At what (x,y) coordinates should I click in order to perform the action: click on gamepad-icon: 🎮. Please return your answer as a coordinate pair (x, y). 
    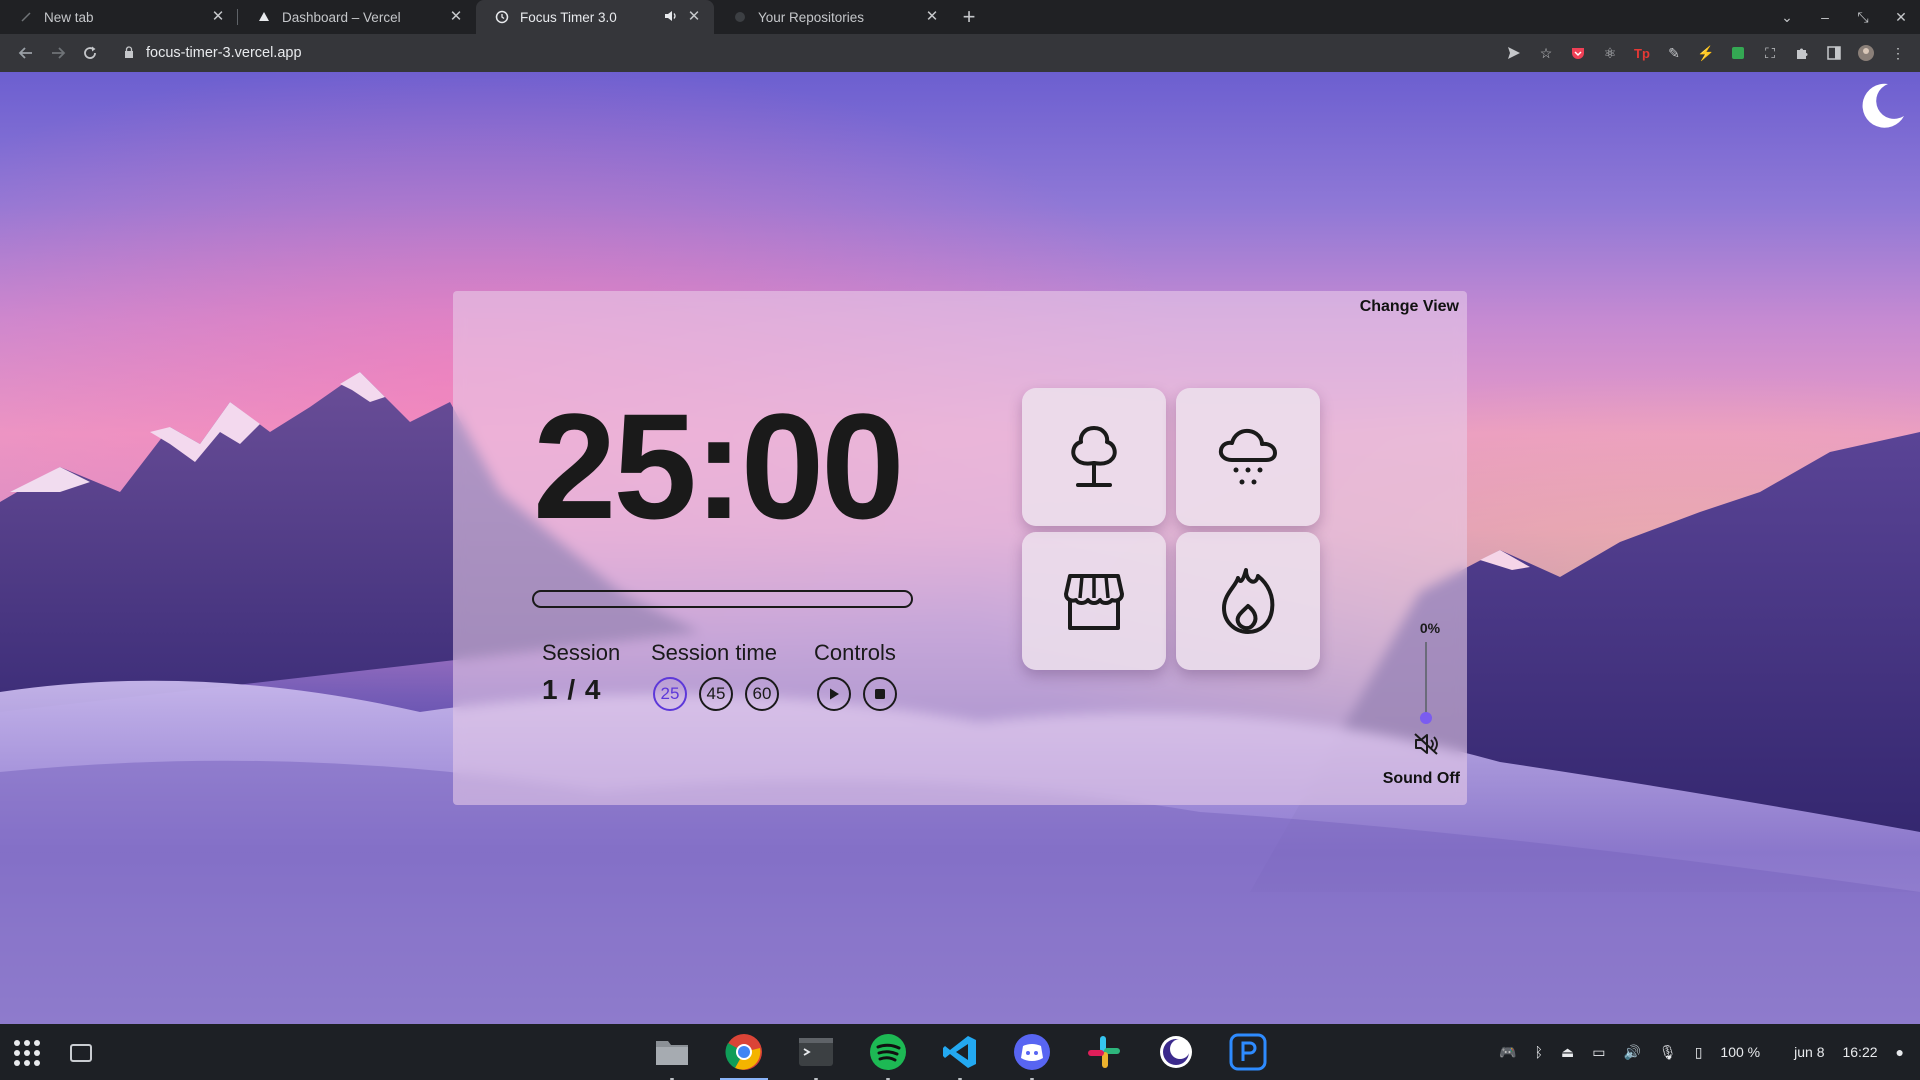
    Looking at the image, I should click on (1507, 1052).